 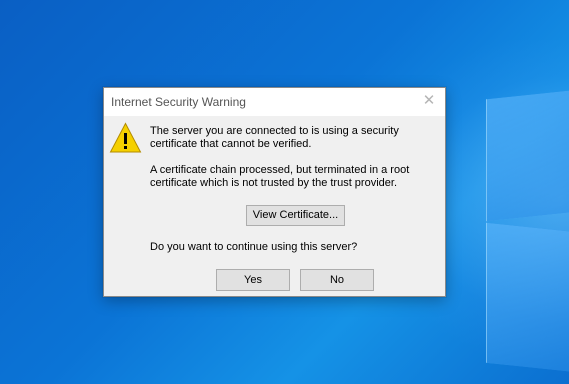 I want to click on wallpaper-window-logo-pane-bottom, so click(x=527, y=298).